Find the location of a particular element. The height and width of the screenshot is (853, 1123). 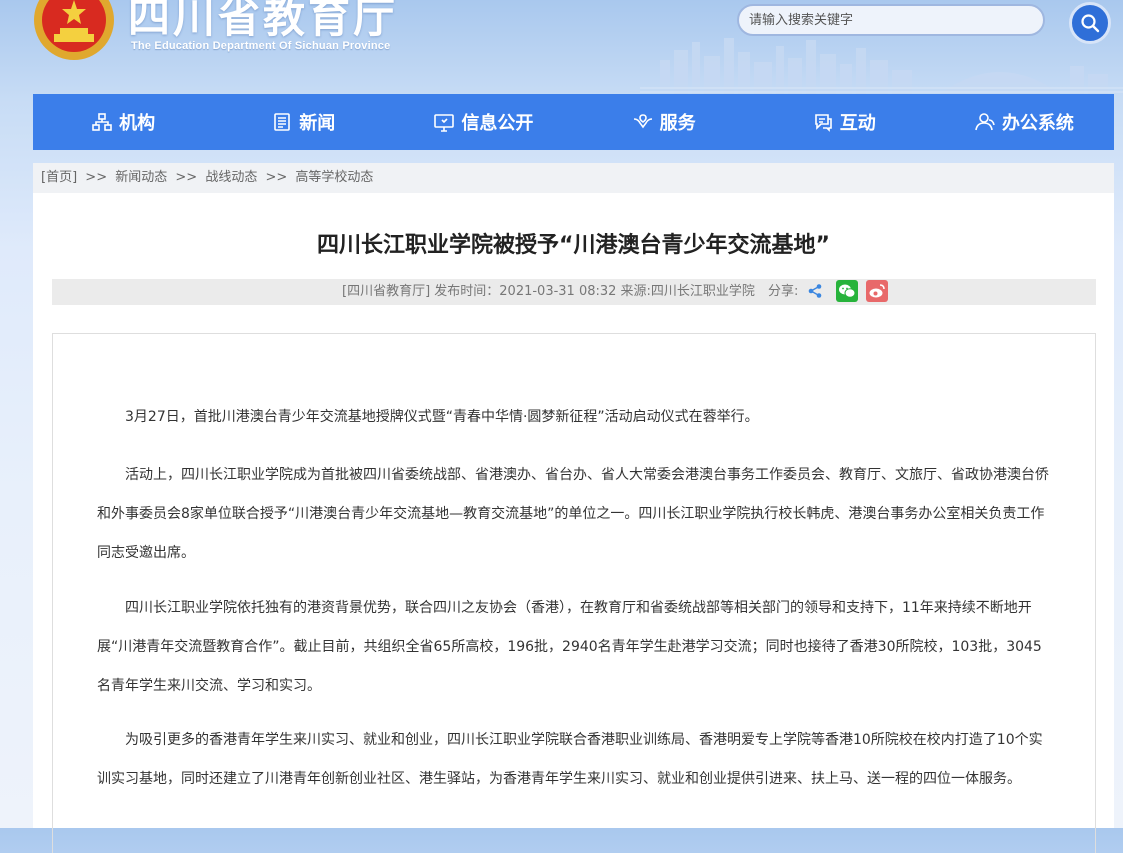

share-label: 分享: is located at coordinates (783, 291).